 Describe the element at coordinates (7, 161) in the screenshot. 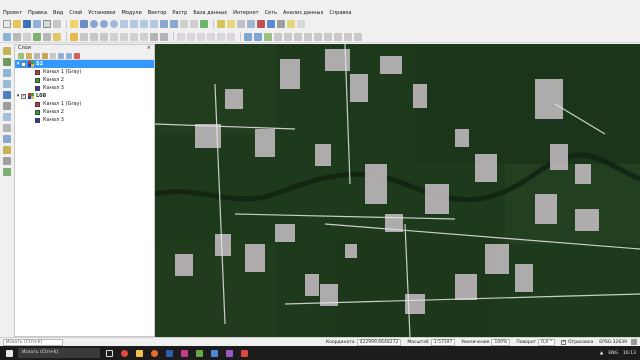

I see `add-mesh-layer-icon` at that location.